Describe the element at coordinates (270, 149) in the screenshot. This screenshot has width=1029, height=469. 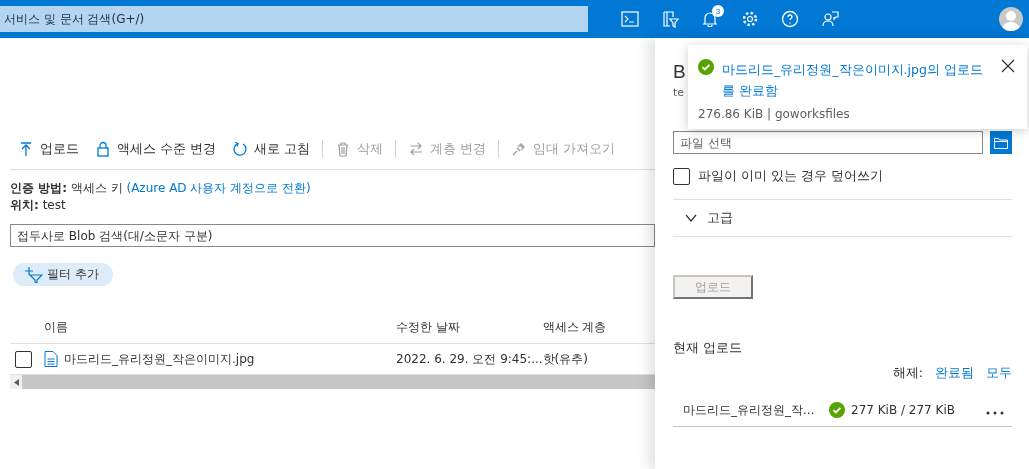
I see `toolbar-button: 새로 고침` at that location.